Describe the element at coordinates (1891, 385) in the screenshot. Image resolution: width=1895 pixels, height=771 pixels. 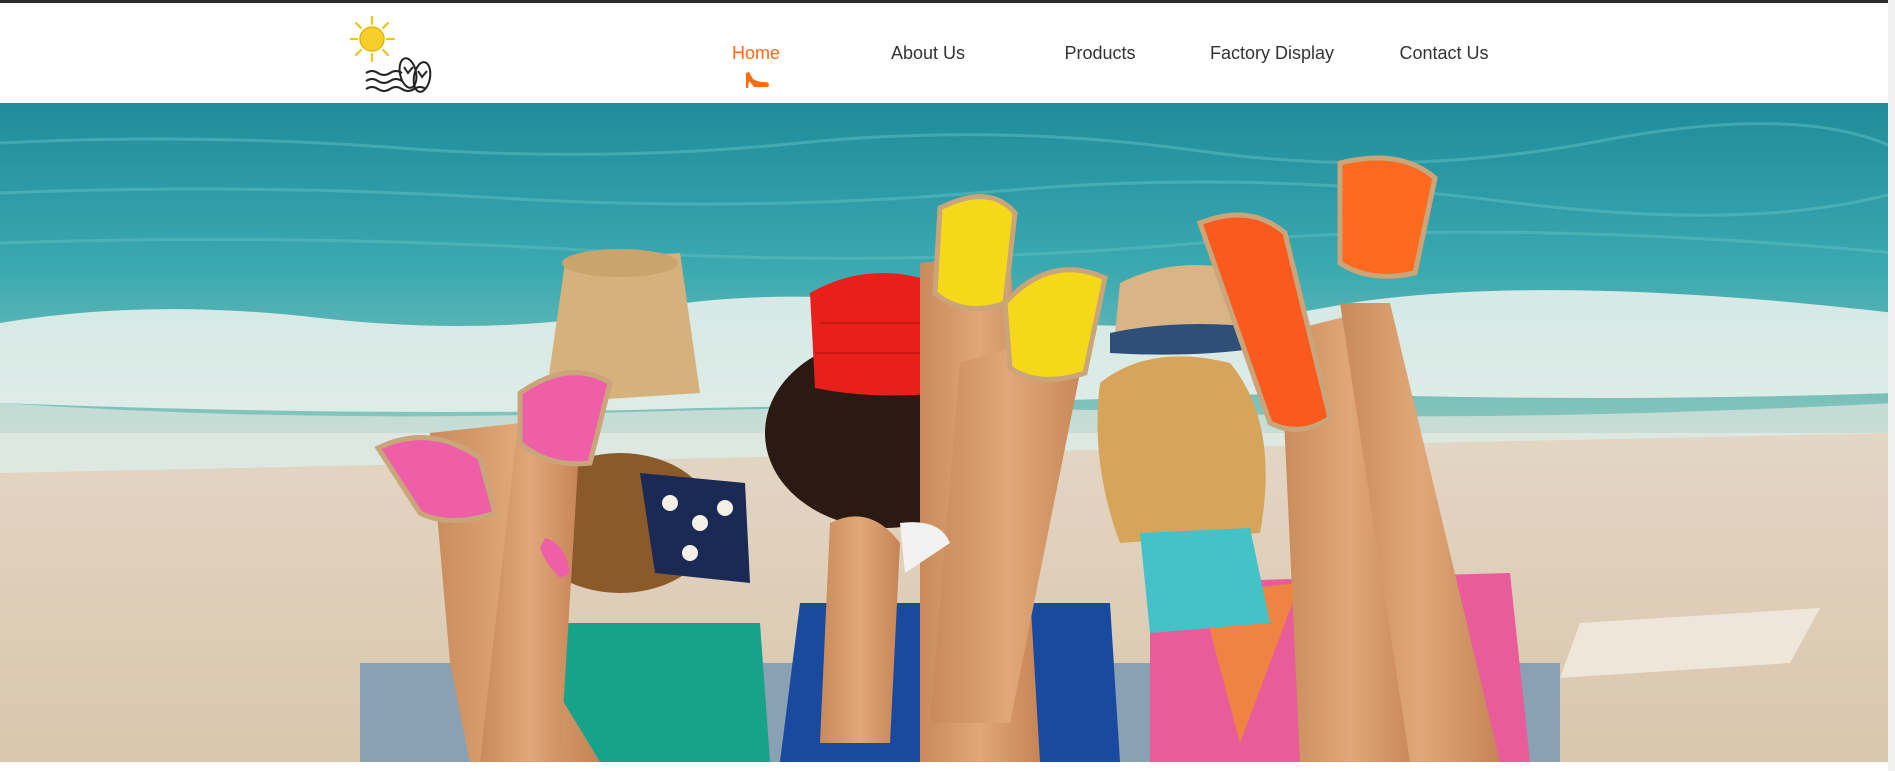
I see `page-scrollbar` at that location.